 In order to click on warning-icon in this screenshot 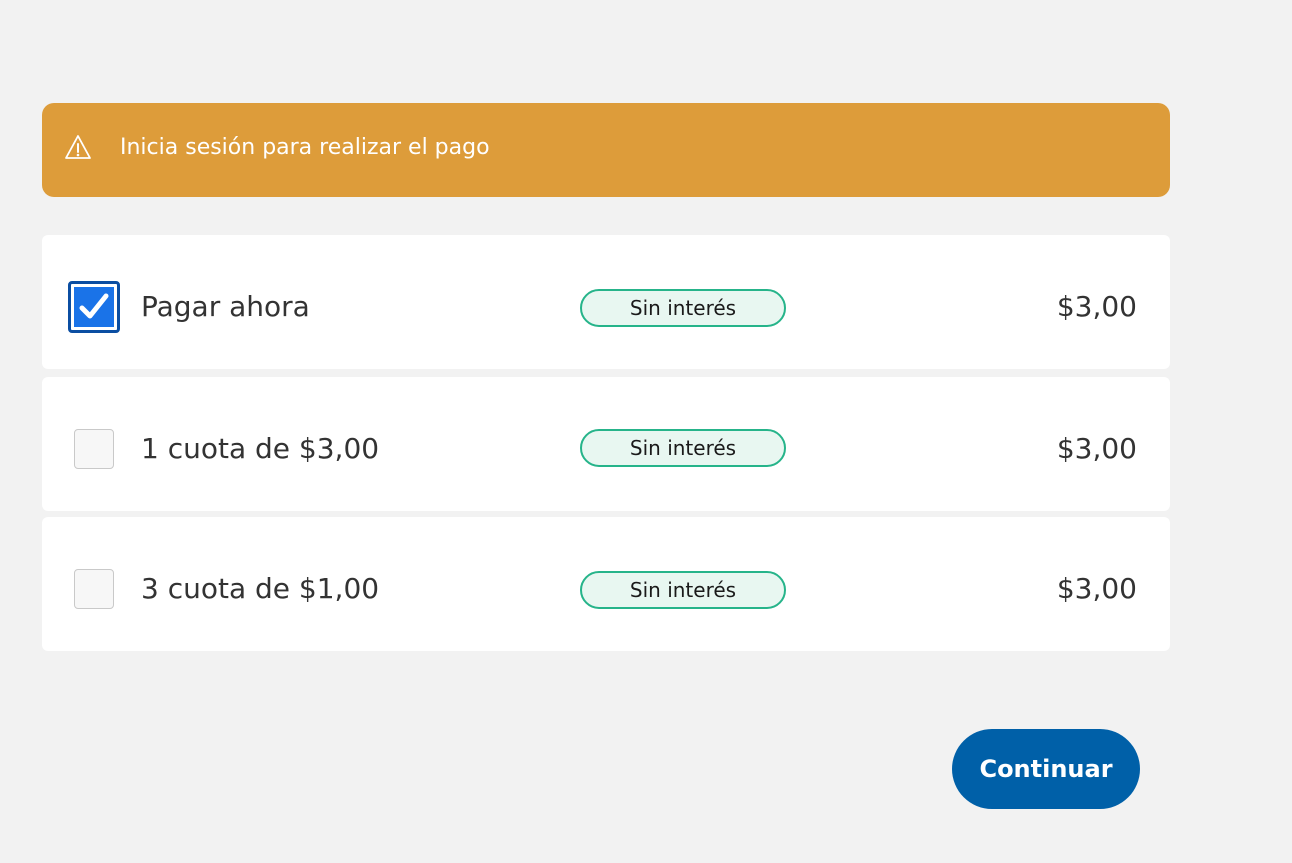, I will do `click(78, 147)`.